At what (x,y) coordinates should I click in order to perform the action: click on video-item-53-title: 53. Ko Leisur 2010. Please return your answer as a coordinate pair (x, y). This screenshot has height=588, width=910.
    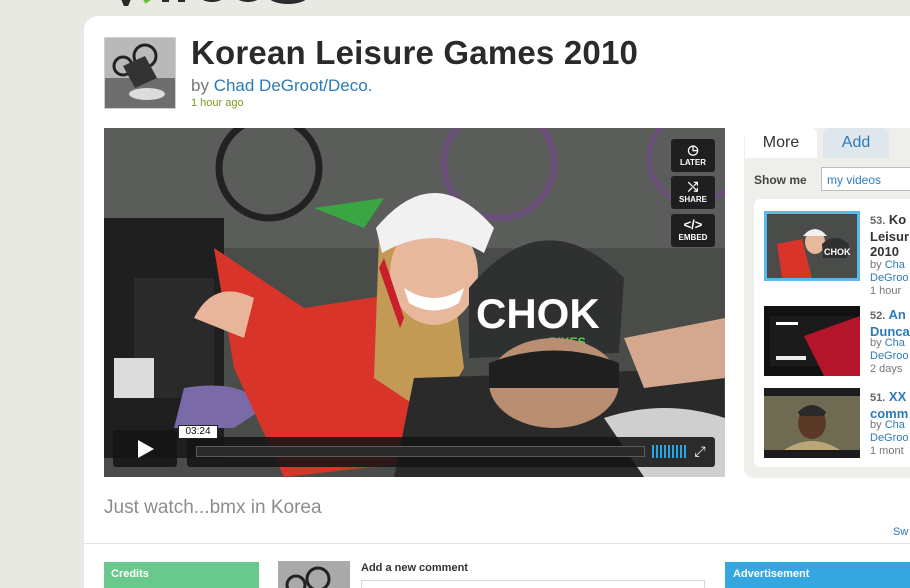
    Looking at the image, I should click on (889, 235).